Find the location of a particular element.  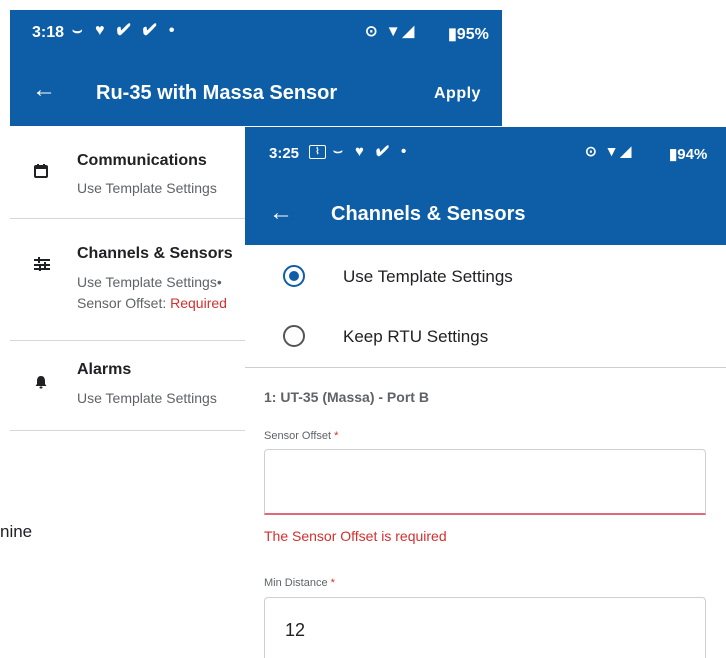

sliders-icon is located at coordinates (42, 266).